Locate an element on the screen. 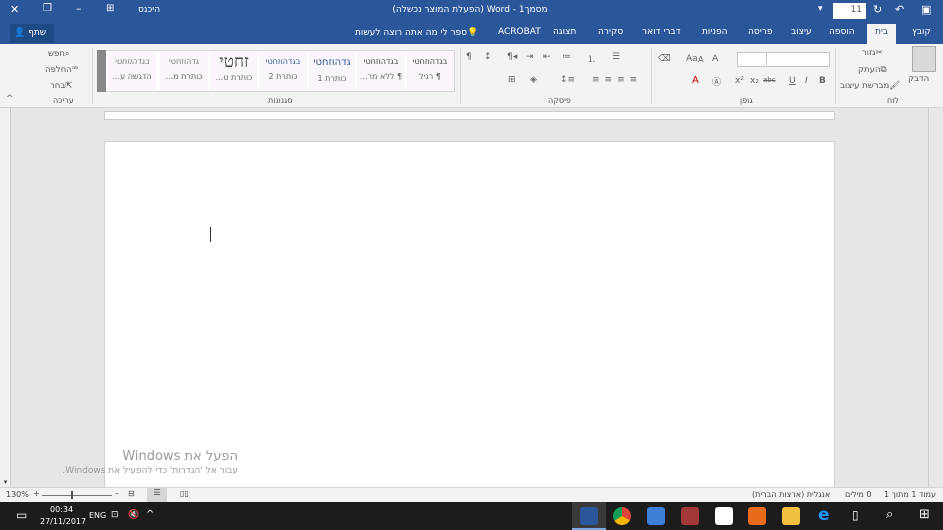 The width and height of the screenshot is (943, 530). chrome-icon is located at coordinates (622, 516).